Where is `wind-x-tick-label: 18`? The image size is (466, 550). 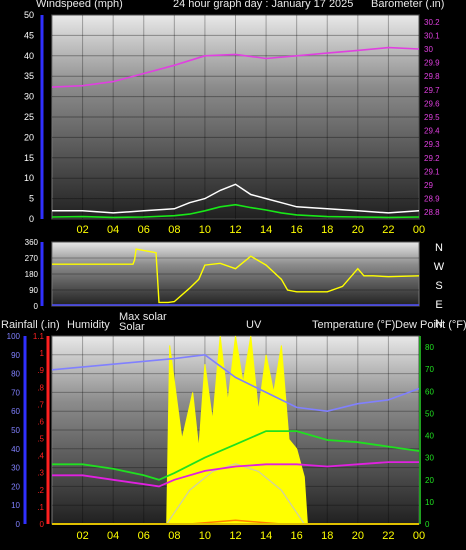
wind-x-tick-label: 18 is located at coordinates (327, 230).